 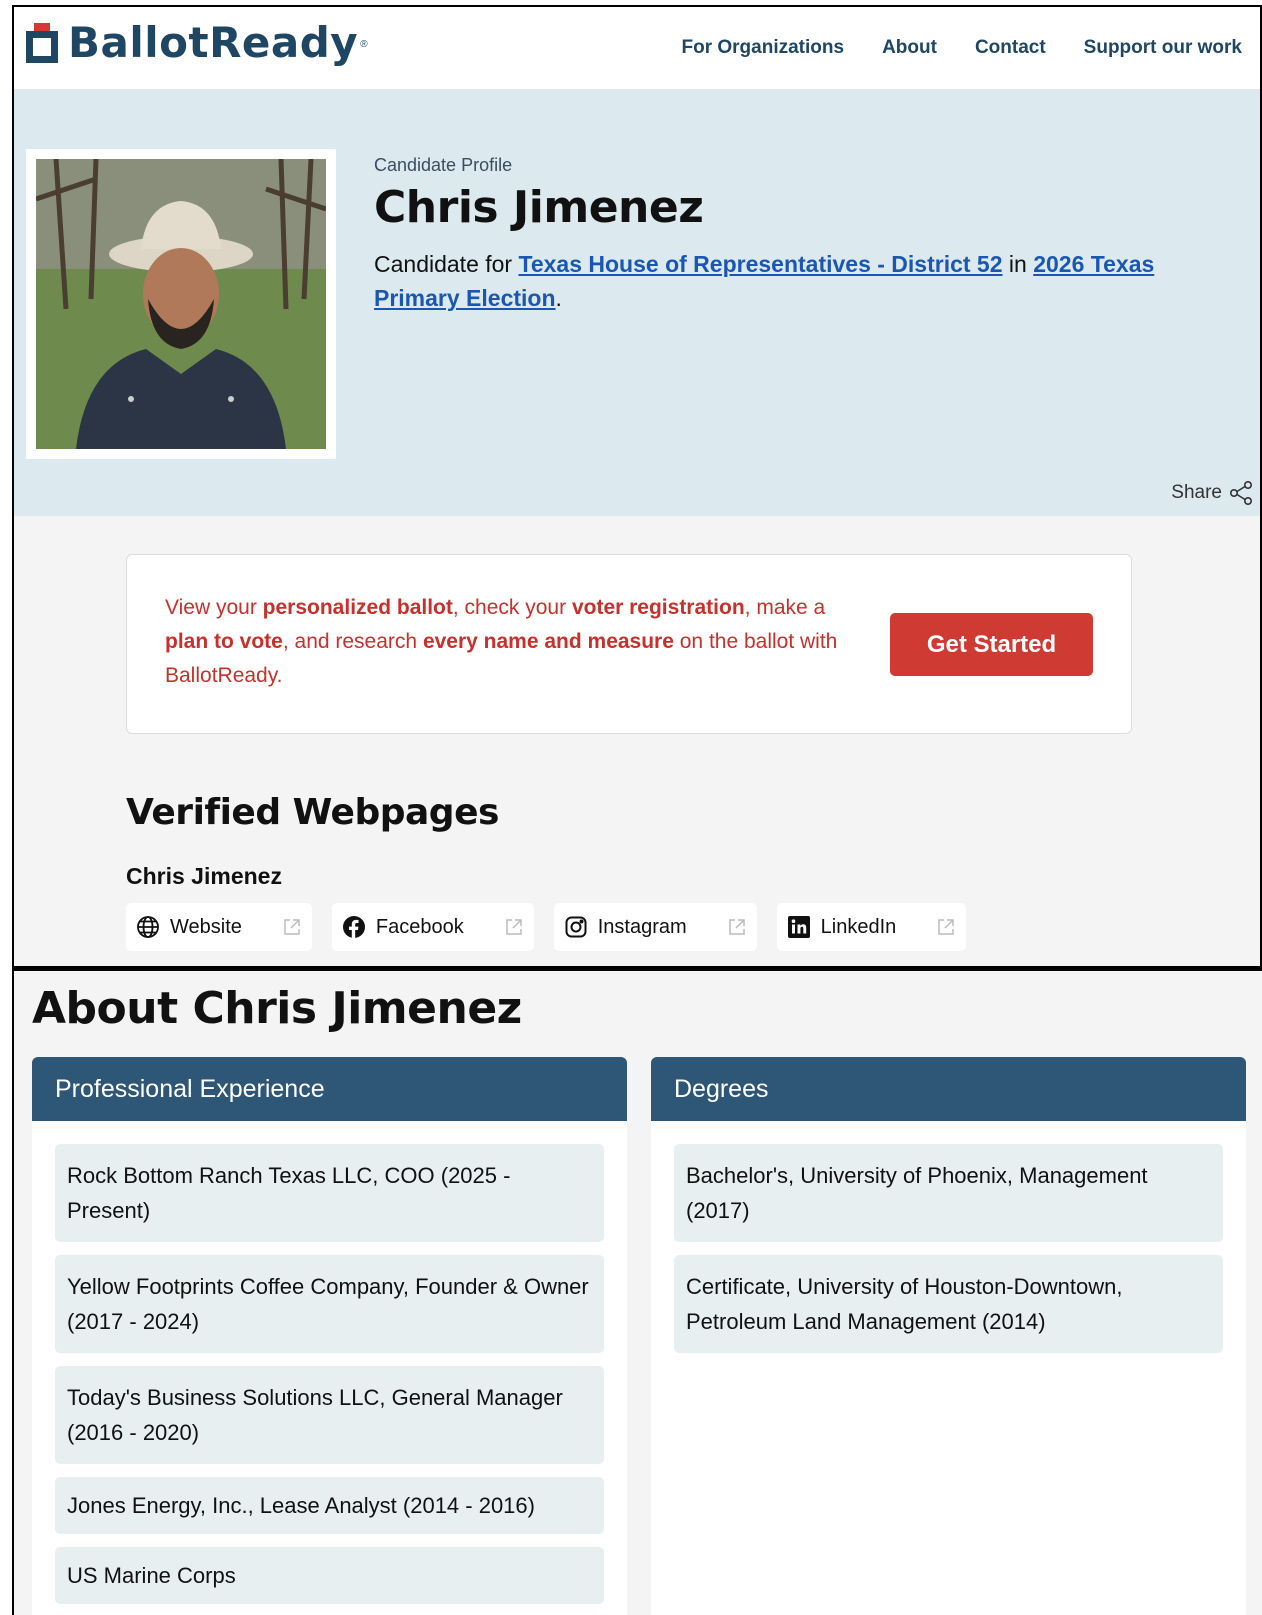 What do you see at coordinates (948, 1089) in the screenshot?
I see `degrees-heading: Degrees` at bounding box center [948, 1089].